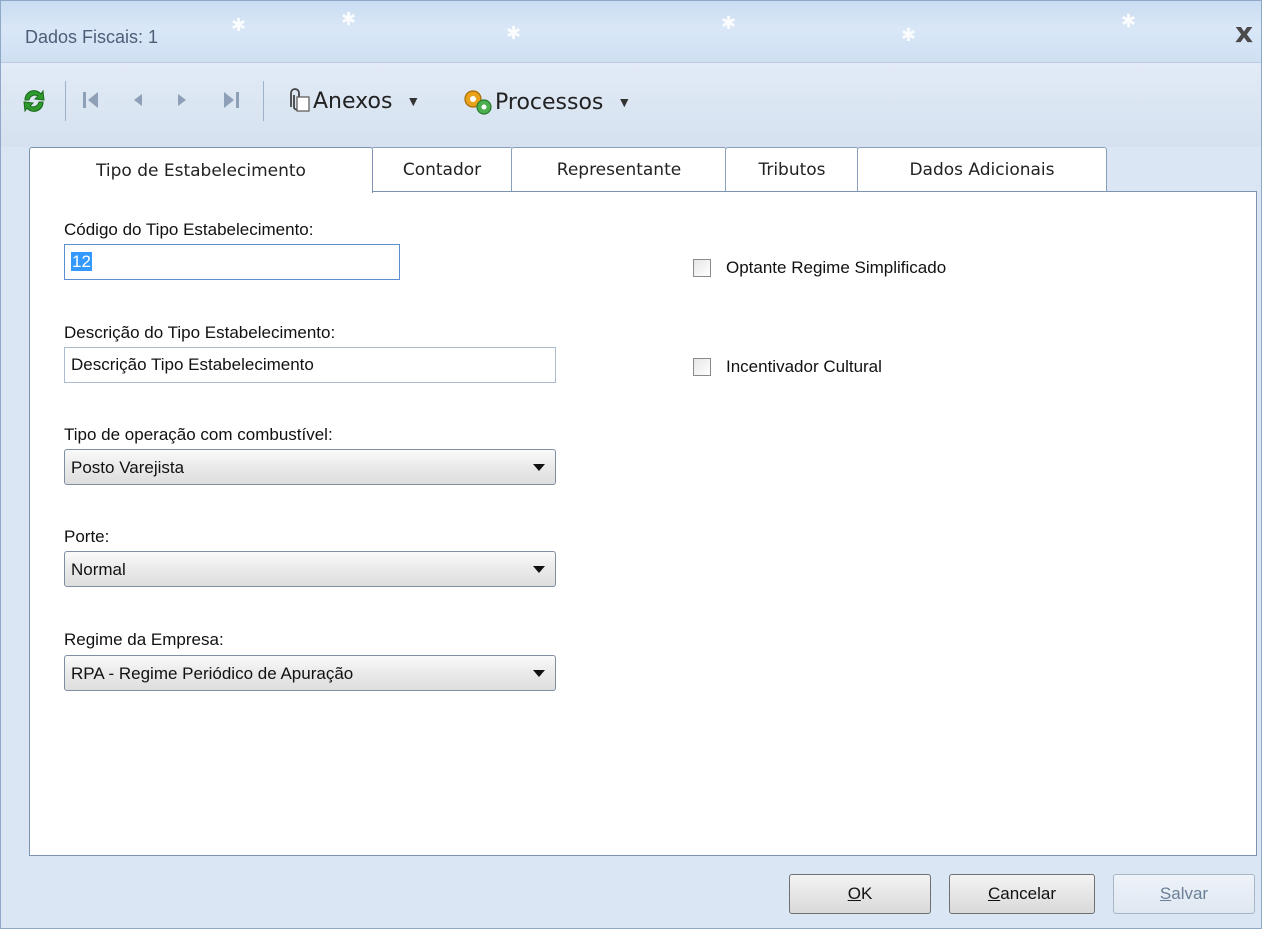 The image size is (1262, 929). I want to click on tab-contador: Contador, so click(442, 169).